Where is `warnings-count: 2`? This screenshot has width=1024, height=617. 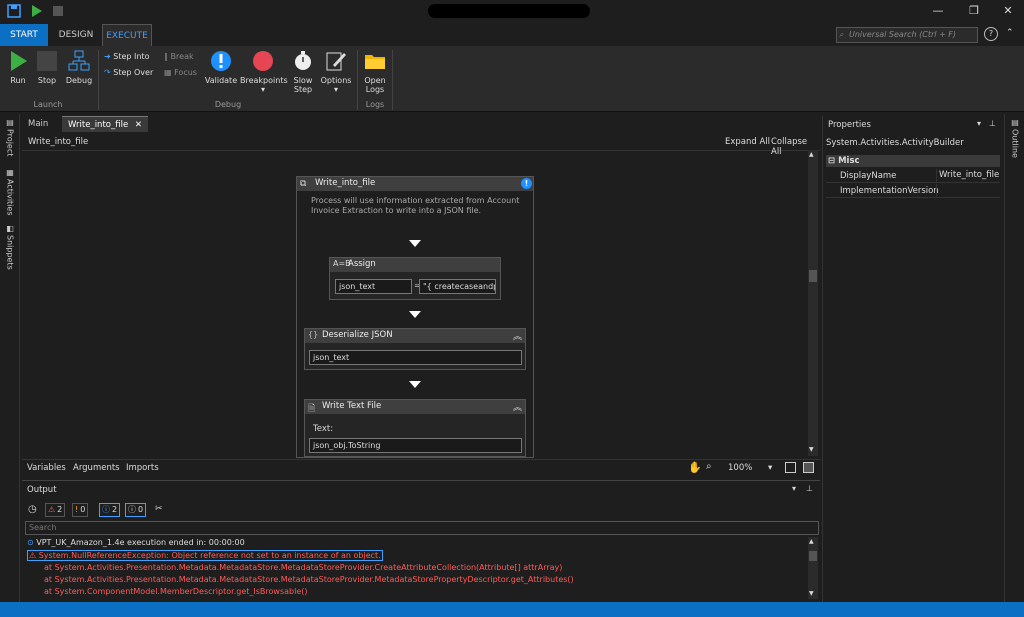
warnings-count: 2 is located at coordinates (60, 509).